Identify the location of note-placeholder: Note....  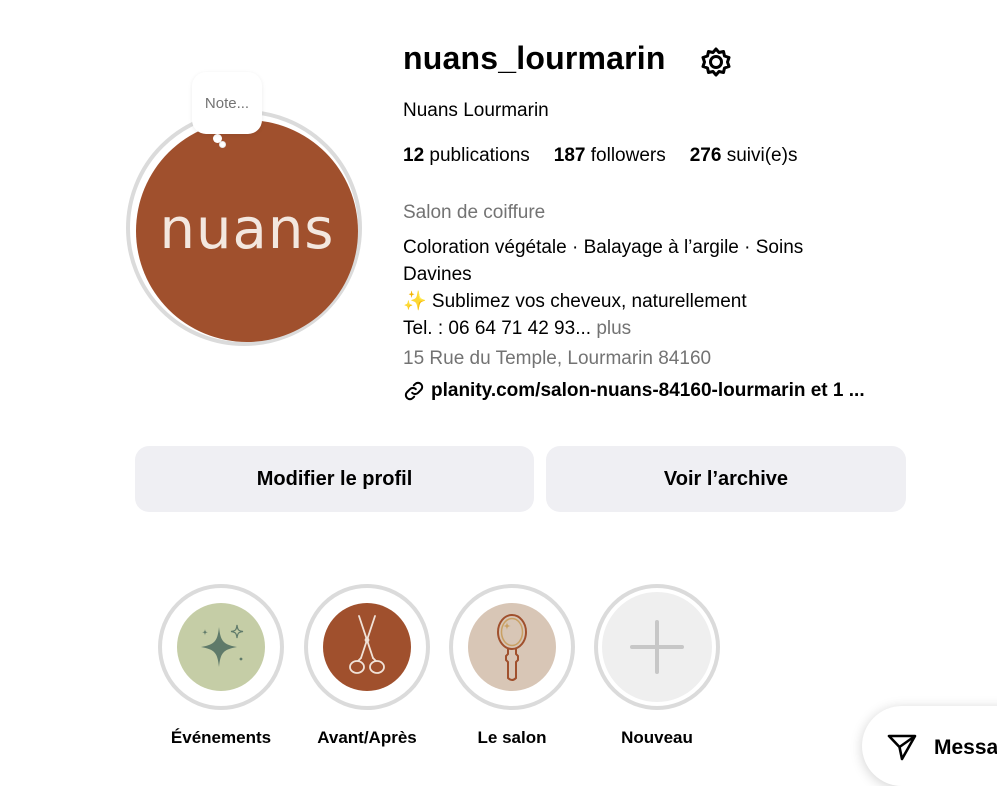
(227, 103).